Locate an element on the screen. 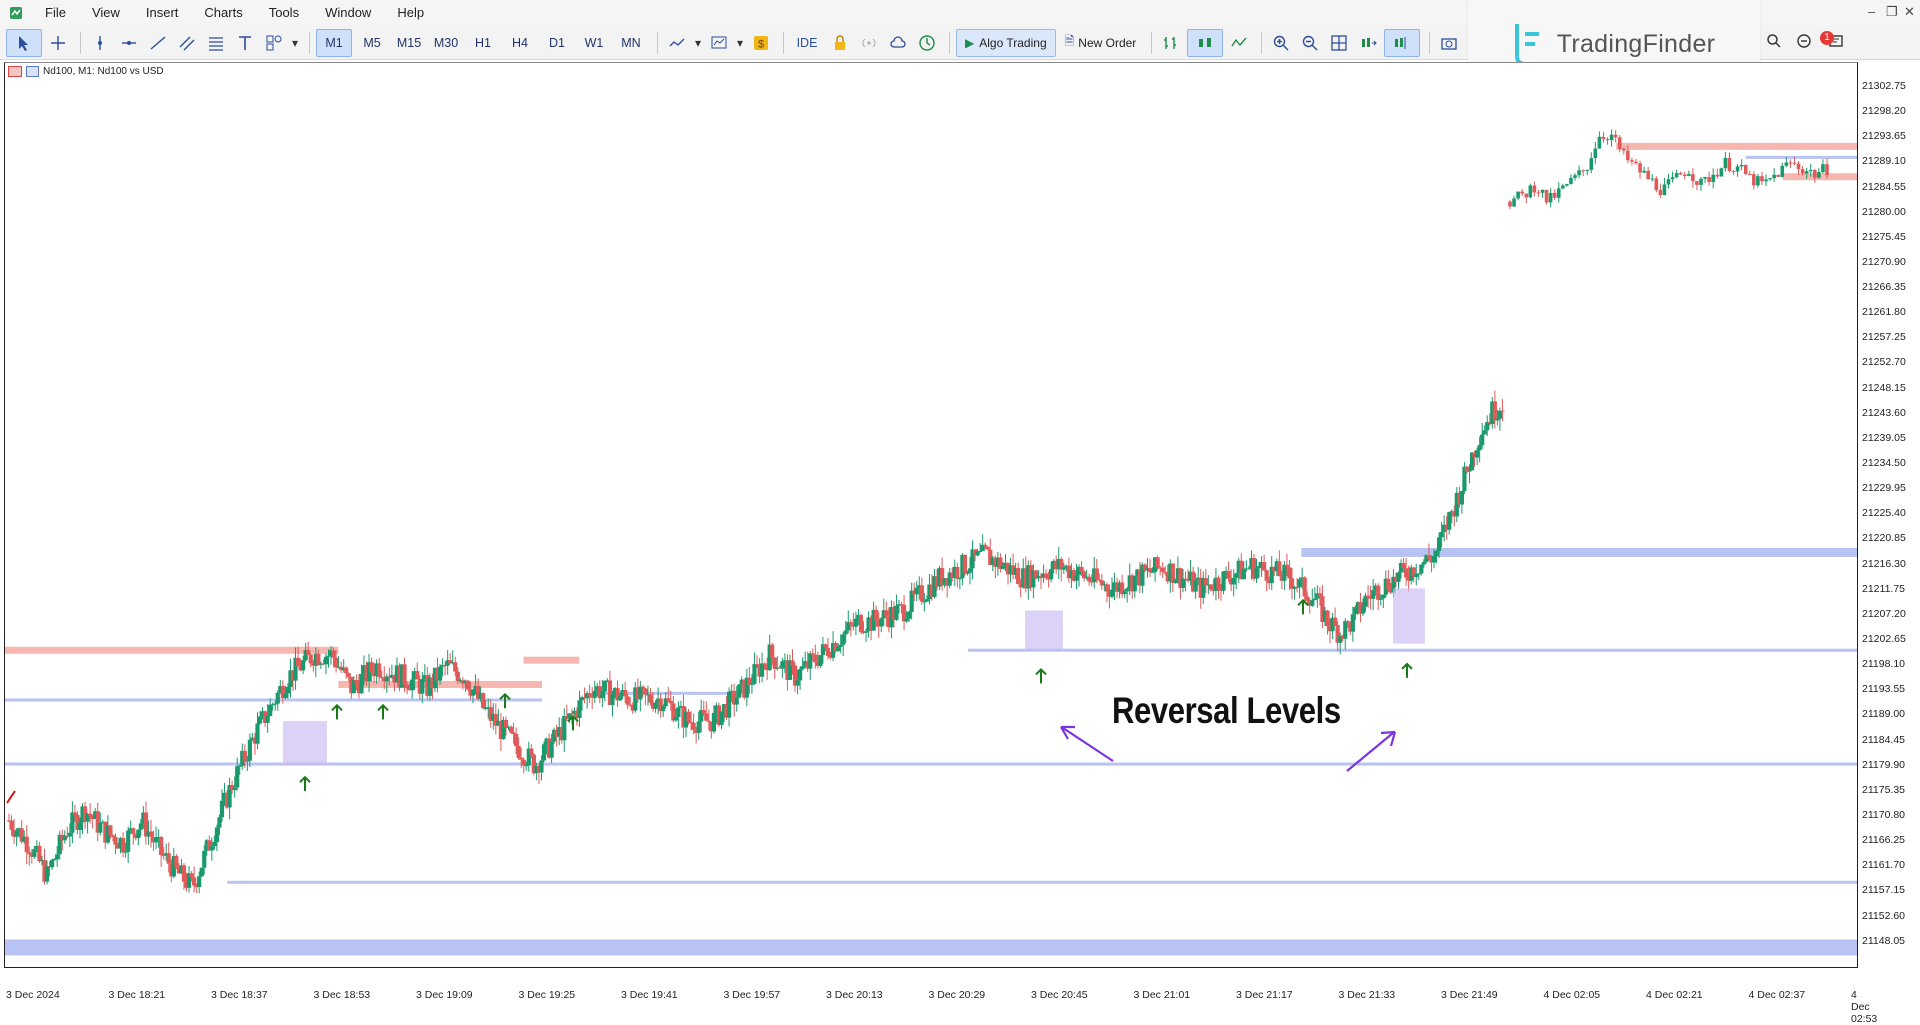  dollar-icon: $ is located at coordinates (761, 43).